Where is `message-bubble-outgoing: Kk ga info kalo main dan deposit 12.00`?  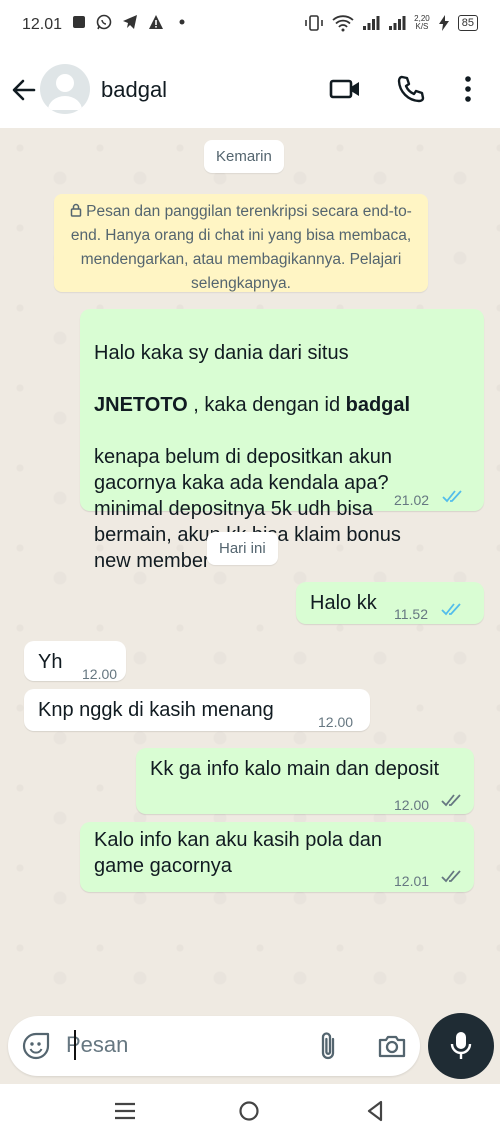
message-bubble-outgoing: Kk ga info kalo main dan deposit 12.00 is located at coordinates (305, 781).